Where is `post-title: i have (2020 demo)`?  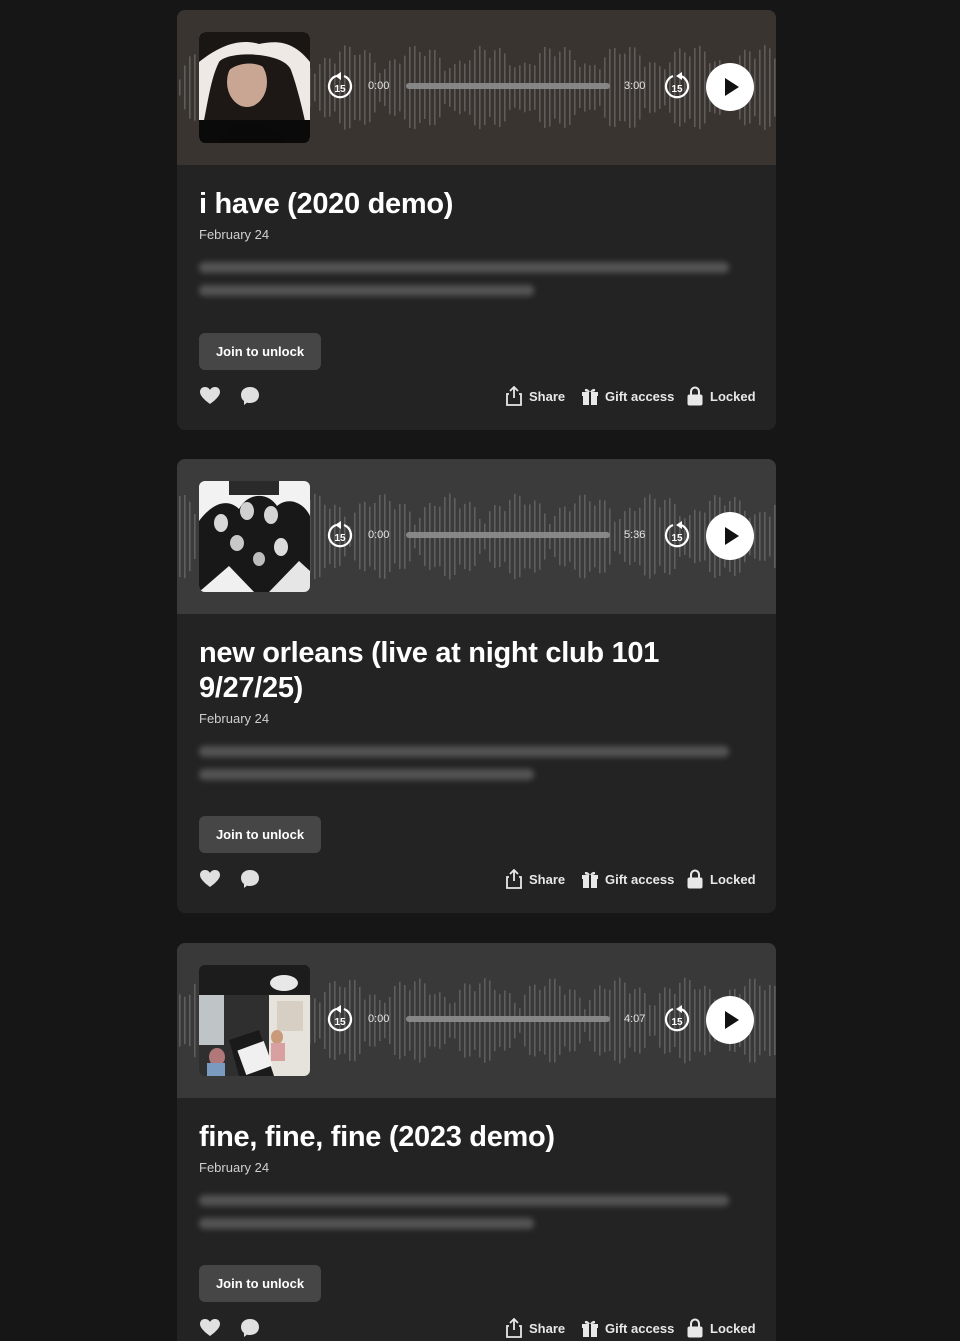 post-title: i have (2020 demo) is located at coordinates (476, 204).